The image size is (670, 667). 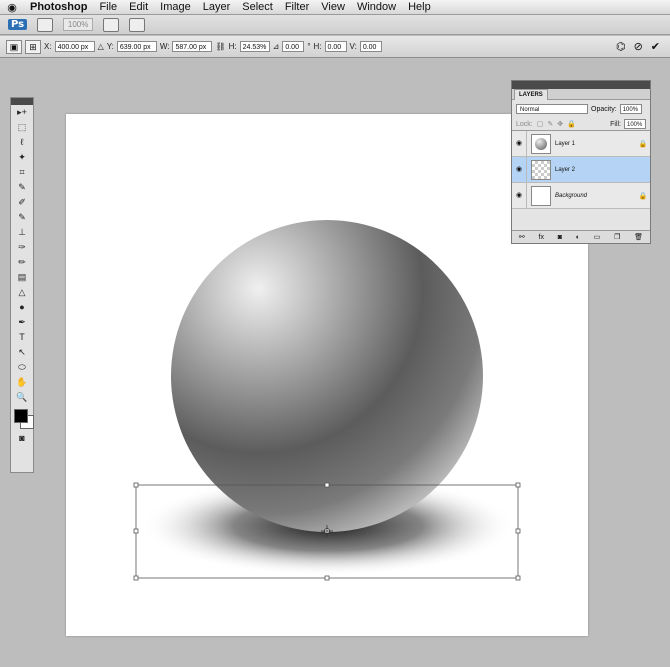 What do you see at coordinates (22, 217) in the screenshot?
I see `brush-tool-icon: ✎` at bounding box center [22, 217].